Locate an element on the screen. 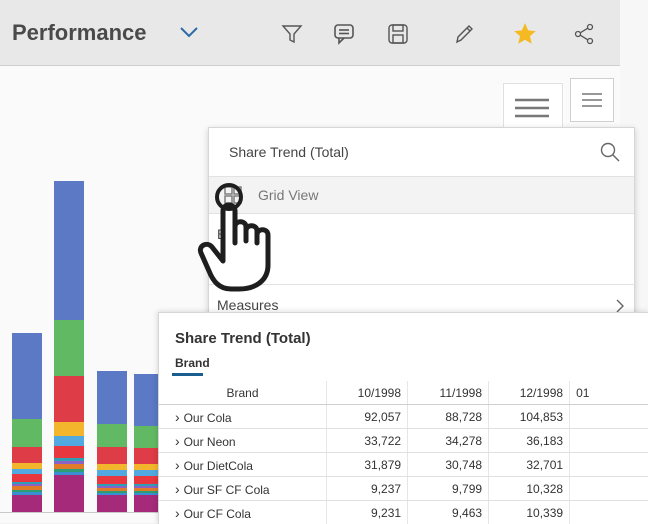  value-cell: 31,879 is located at coordinates (367, 465).